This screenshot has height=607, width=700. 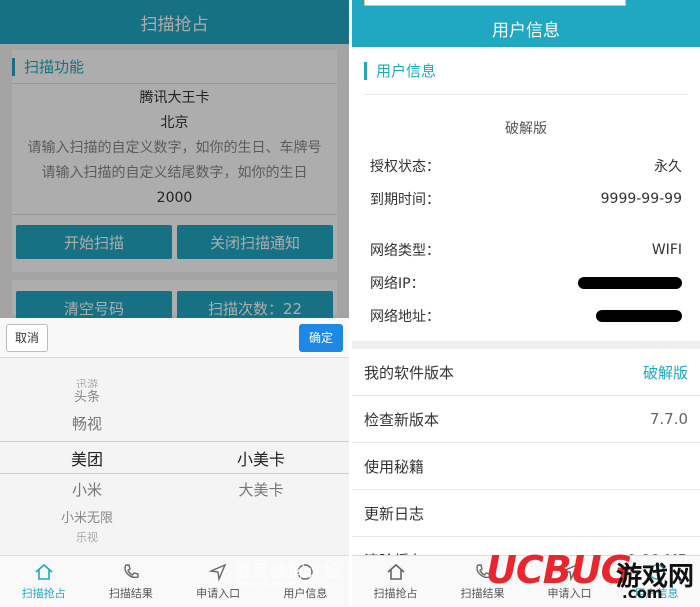 What do you see at coordinates (630, 282) in the screenshot?
I see `redacted-ip` at bounding box center [630, 282].